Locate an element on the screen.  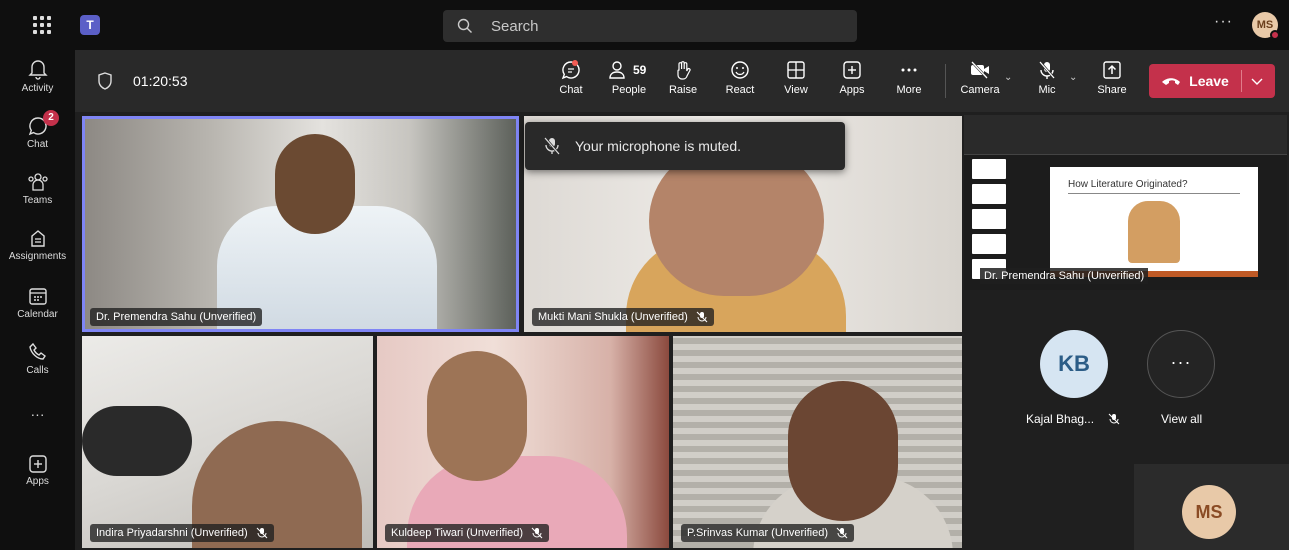
share-label: Share is located at coordinates (1112, 90).